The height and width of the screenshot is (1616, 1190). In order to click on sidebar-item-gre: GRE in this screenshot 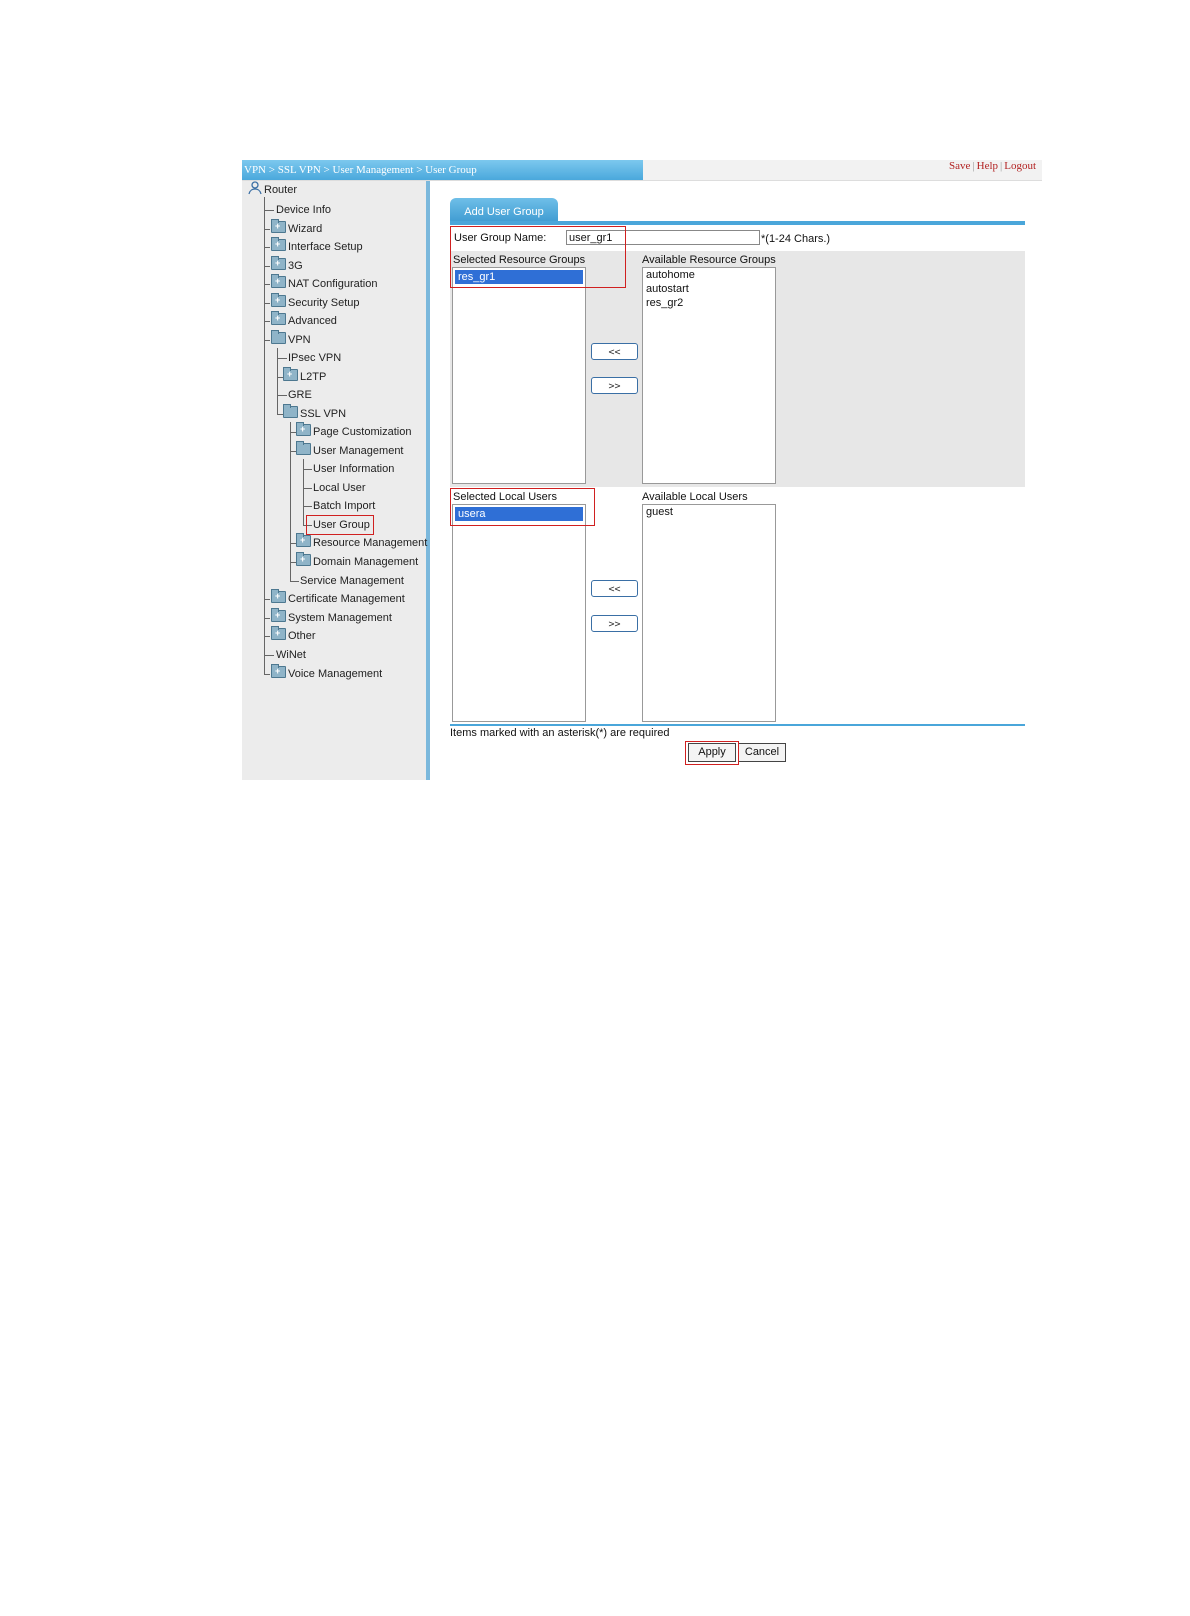, I will do `click(300, 395)`.